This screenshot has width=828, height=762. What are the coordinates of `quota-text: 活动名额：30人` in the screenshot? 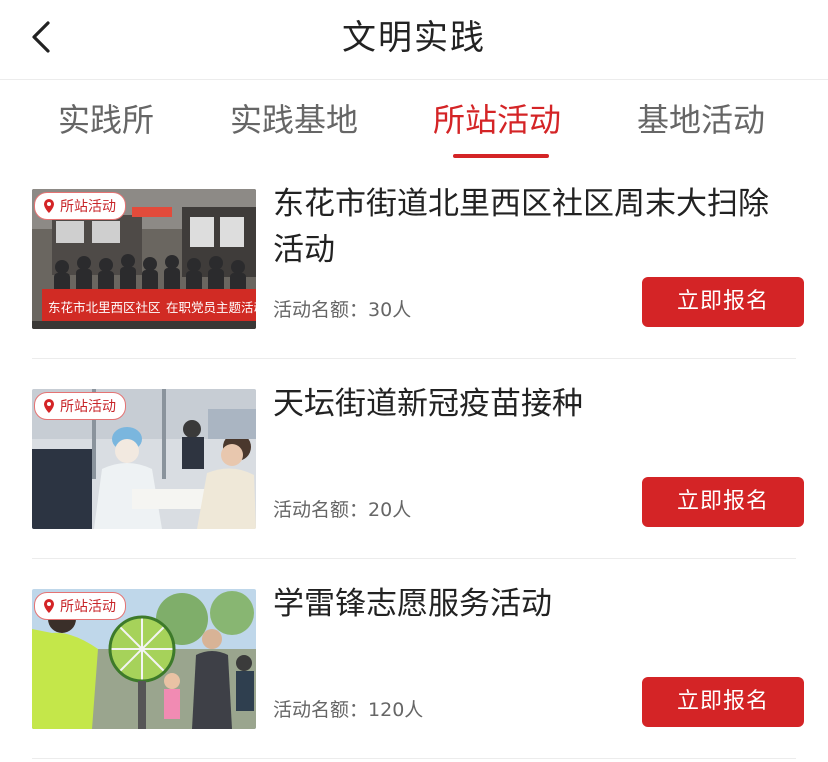 It's located at (342, 308).